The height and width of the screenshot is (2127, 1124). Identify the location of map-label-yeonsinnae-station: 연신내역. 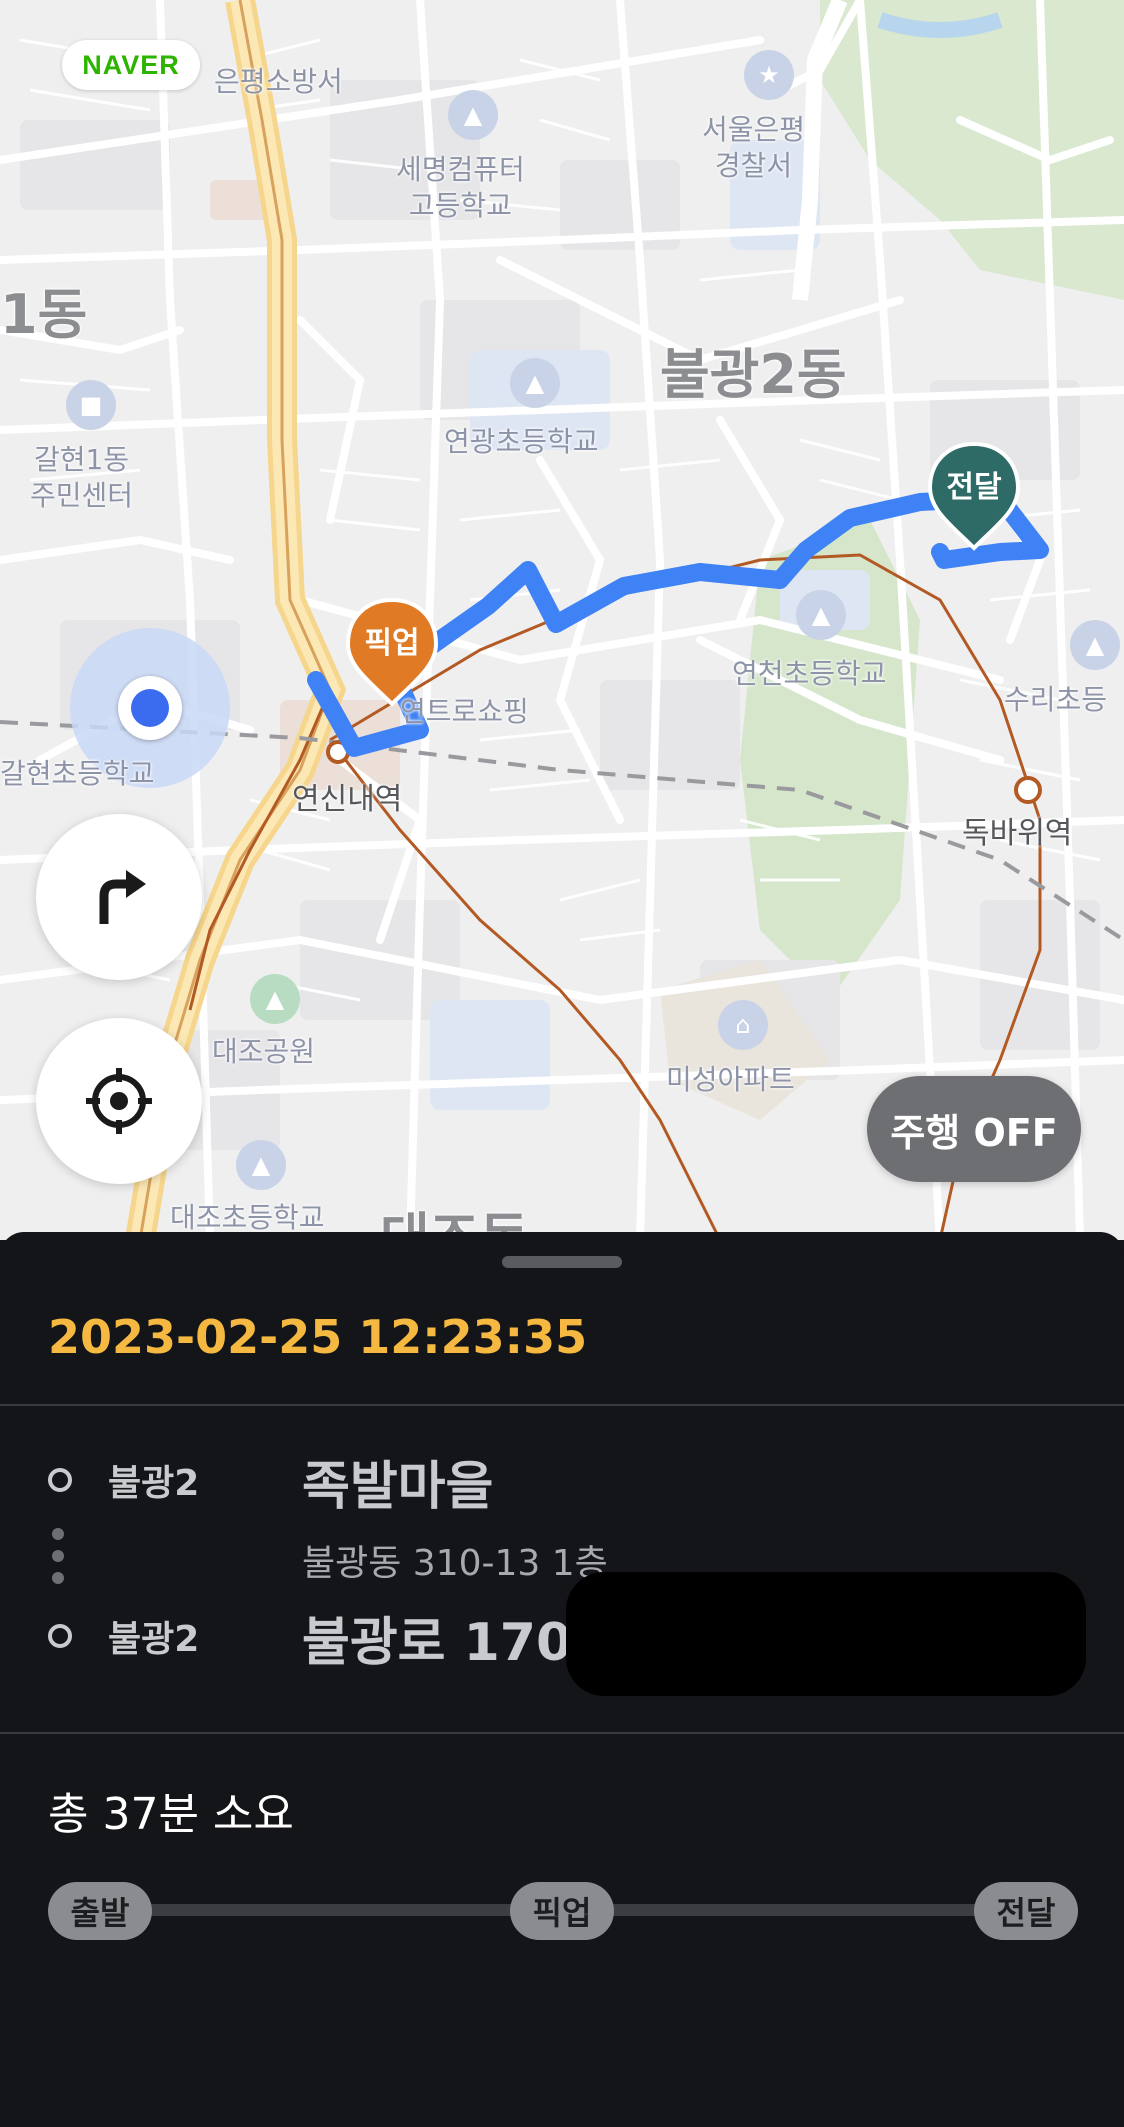
(347, 799).